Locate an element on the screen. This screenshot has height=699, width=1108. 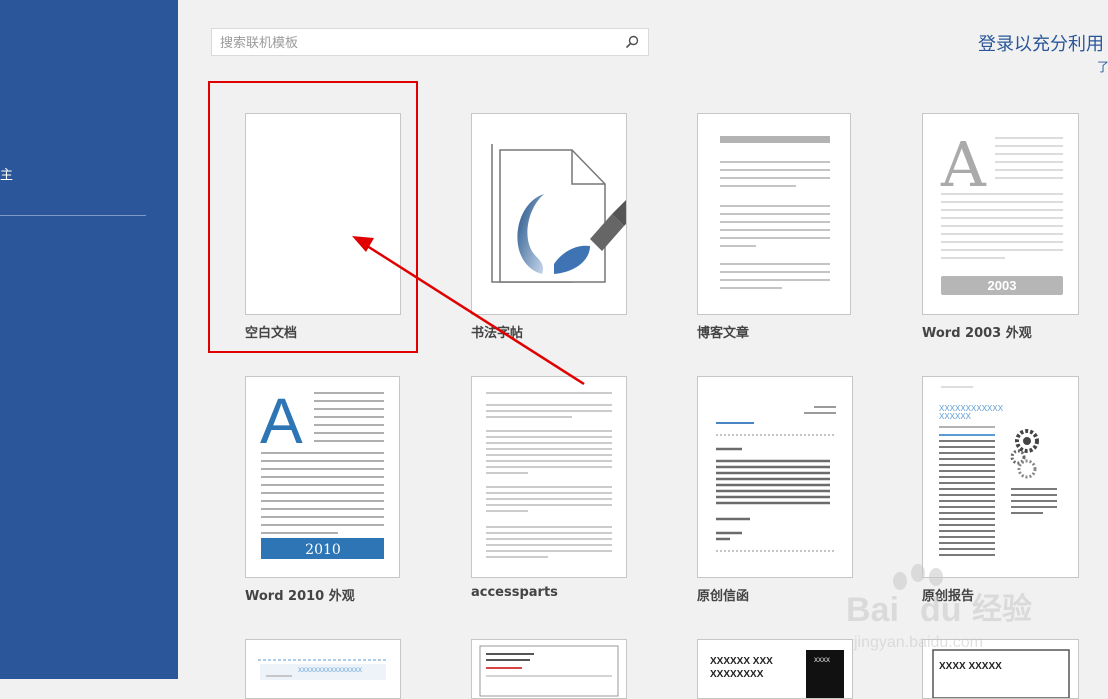
template-card-row3-1: XXXXXXXXXXXXXXXX is located at coordinates (323, 669).